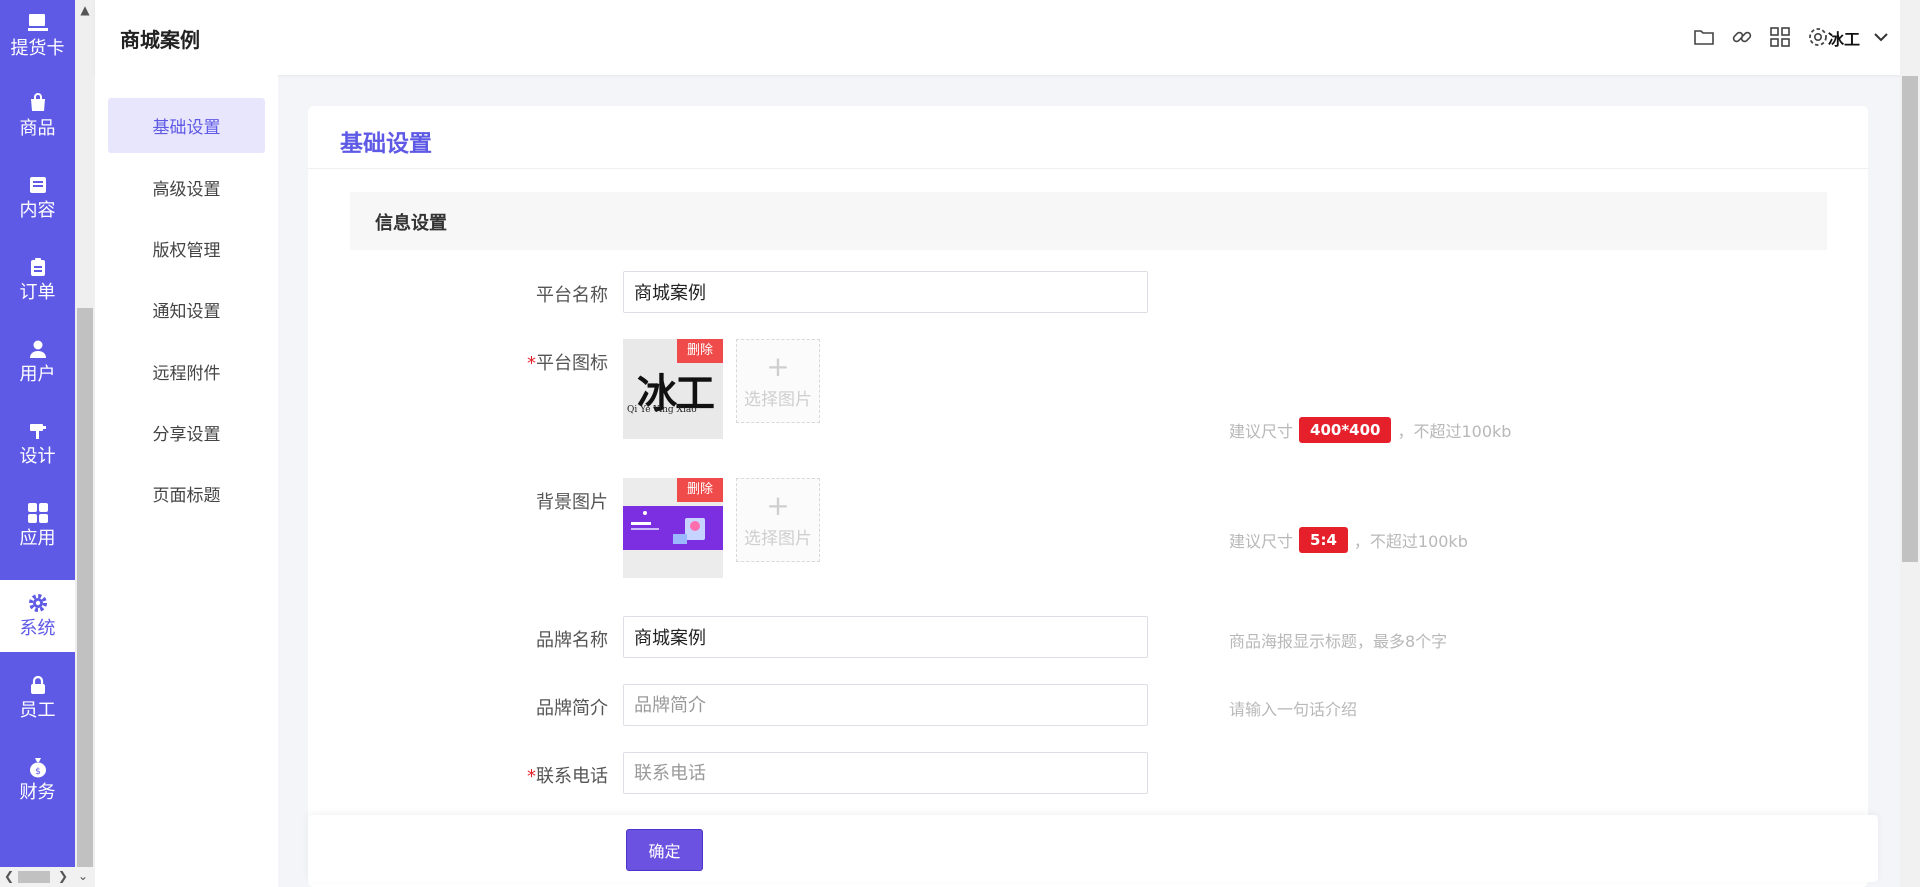 The width and height of the screenshot is (1920, 887). Describe the element at coordinates (567, 776) in the screenshot. I see `contact-phone-label: *联系电话` at that location.